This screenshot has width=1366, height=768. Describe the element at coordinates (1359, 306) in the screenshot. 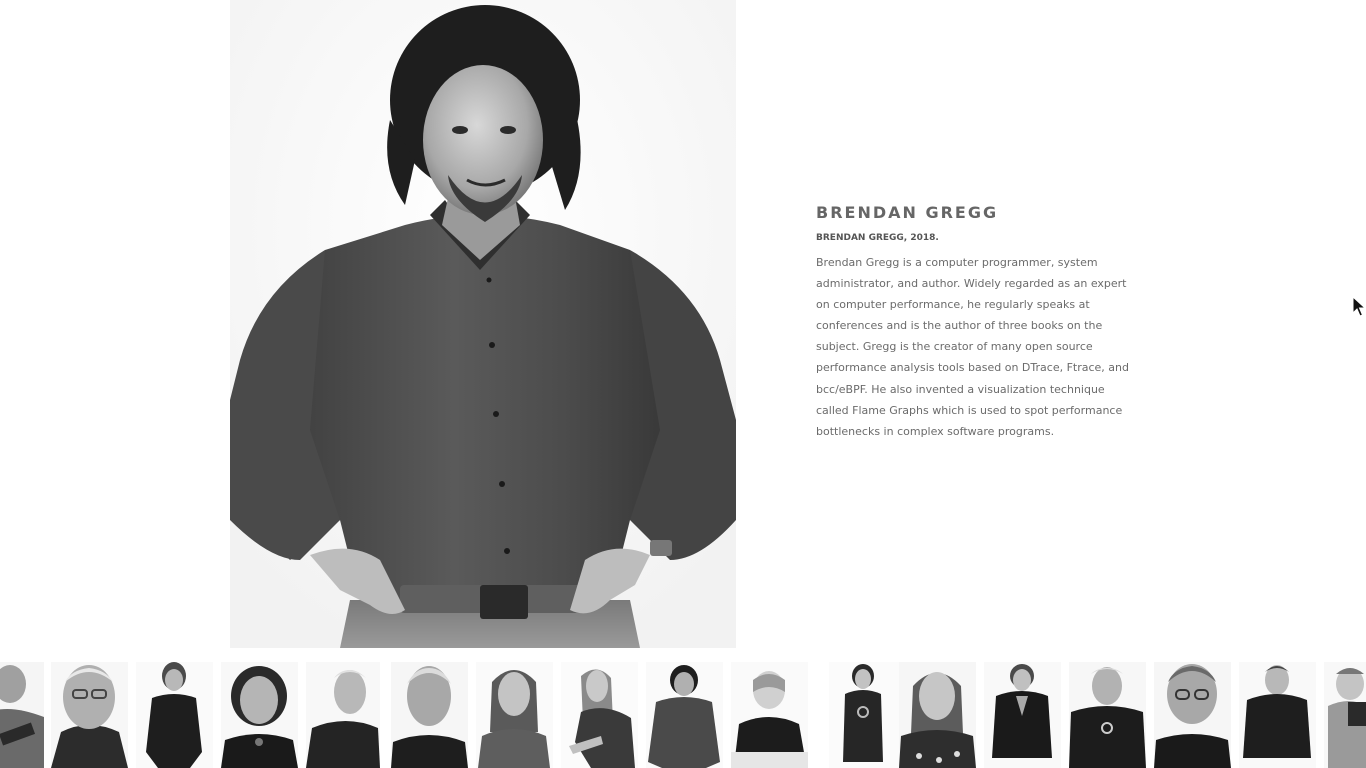

I see `mouse-cursor-icon` at that location.